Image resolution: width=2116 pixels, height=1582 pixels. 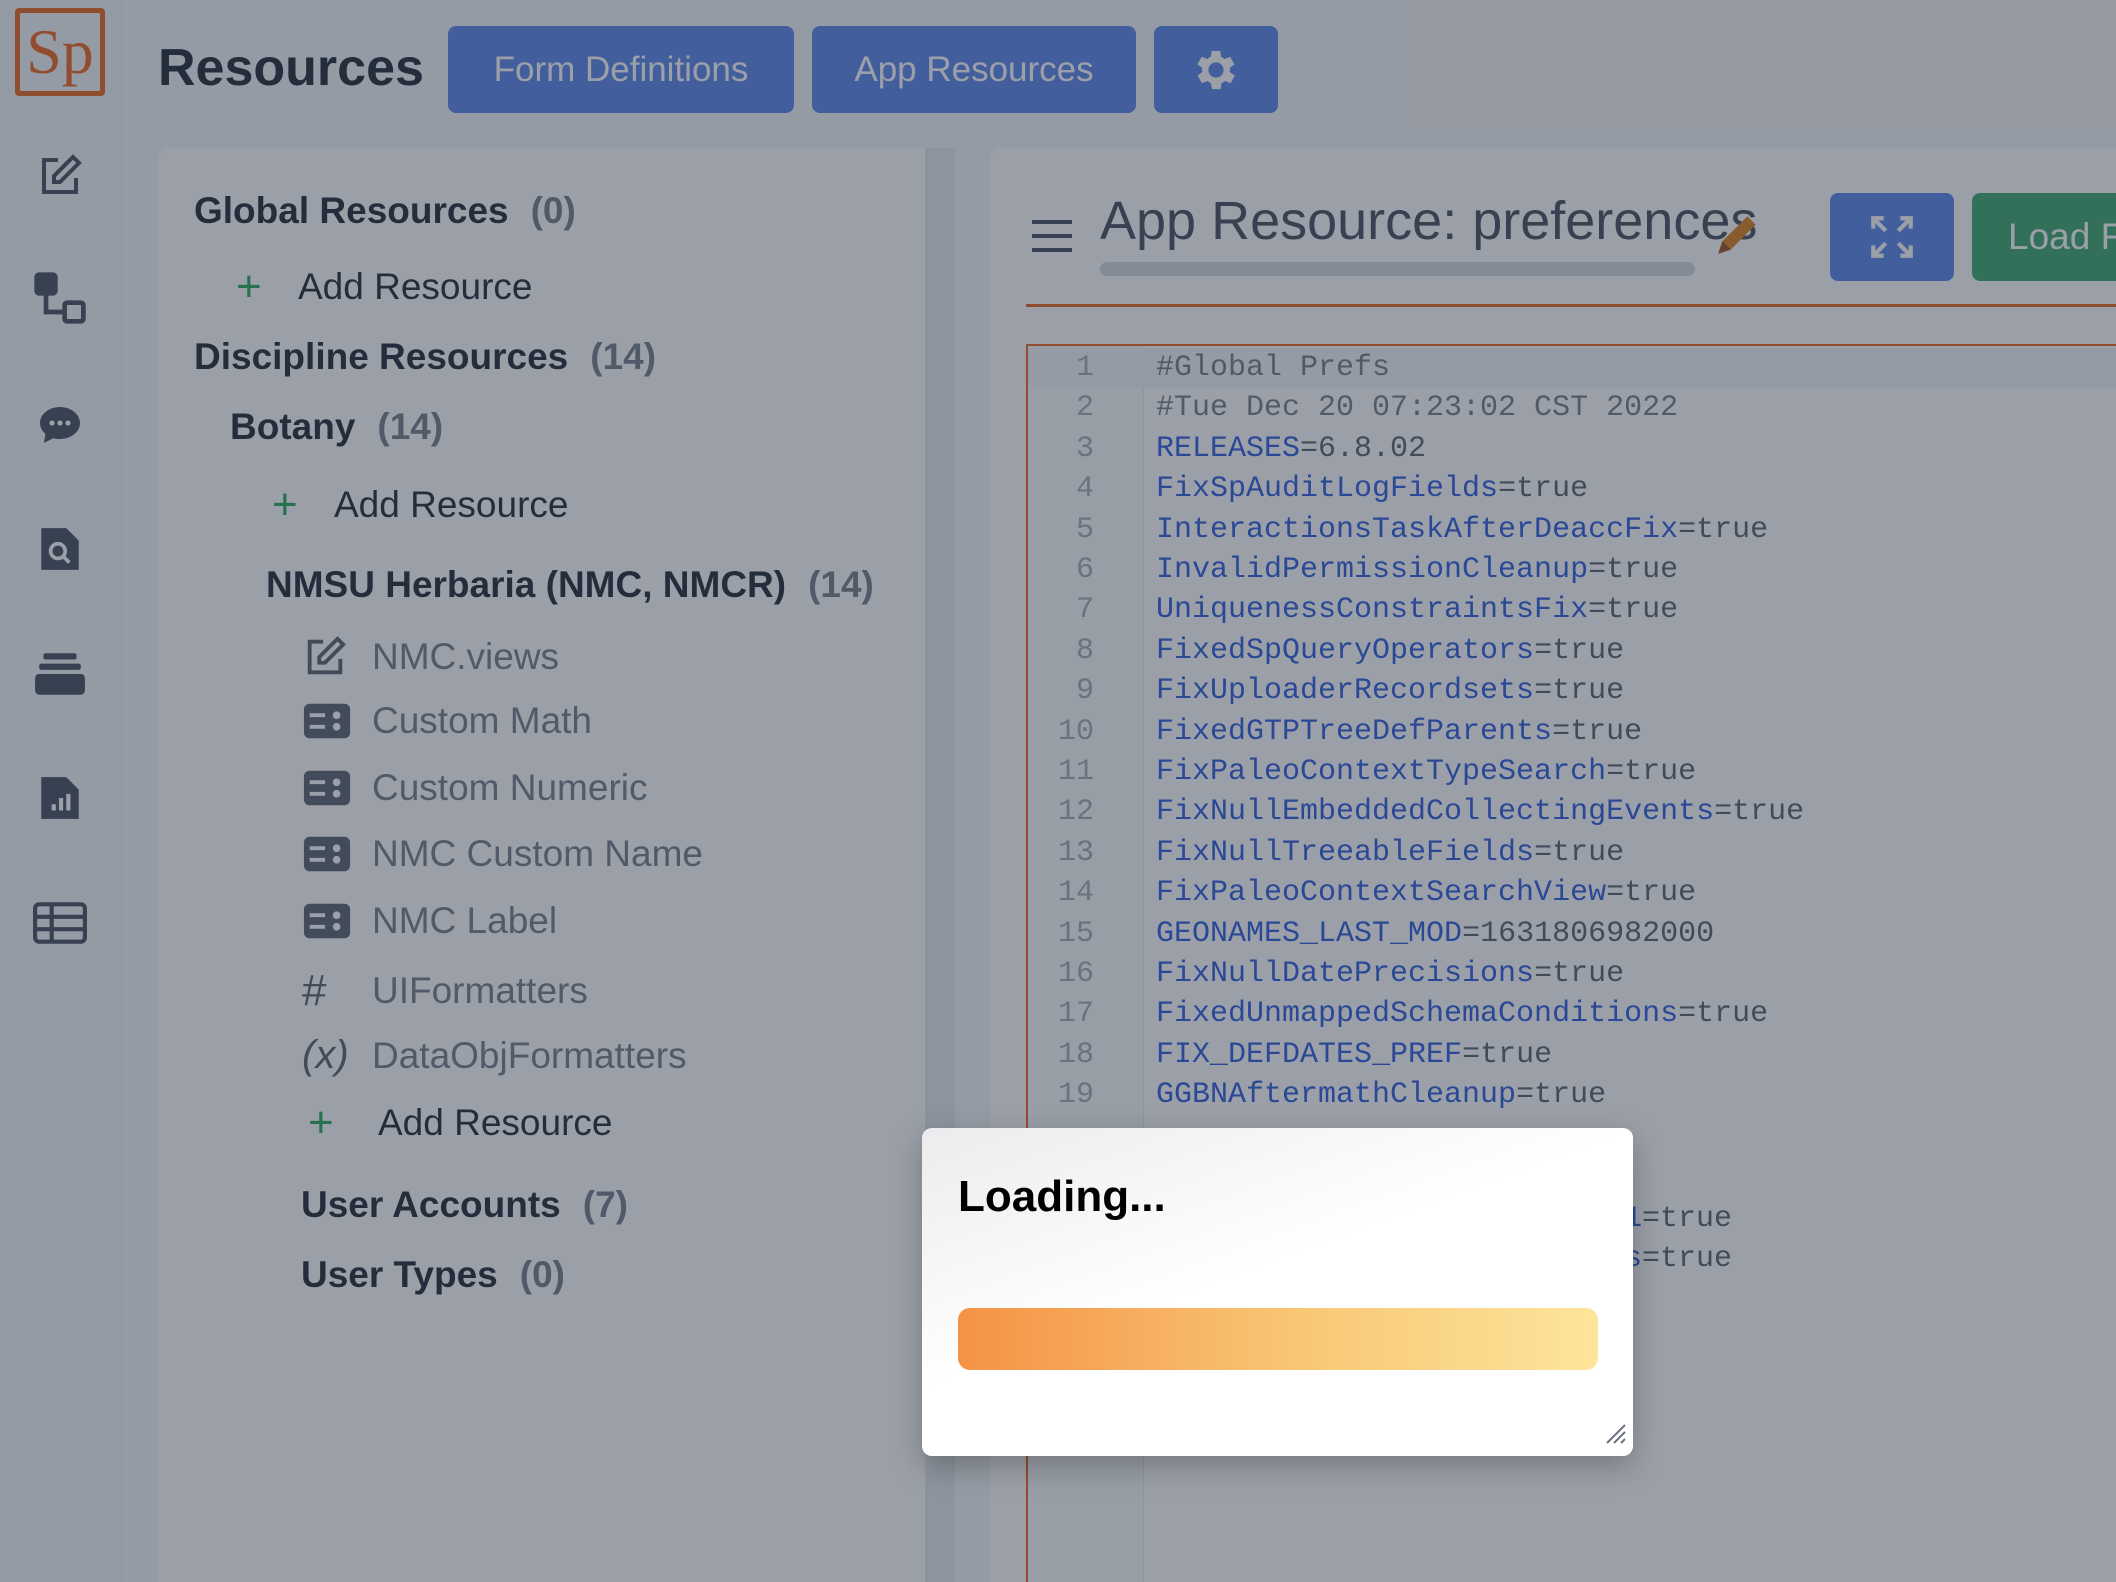 I want to click on resize-handle-icon, so click(x=1614, y=1434).